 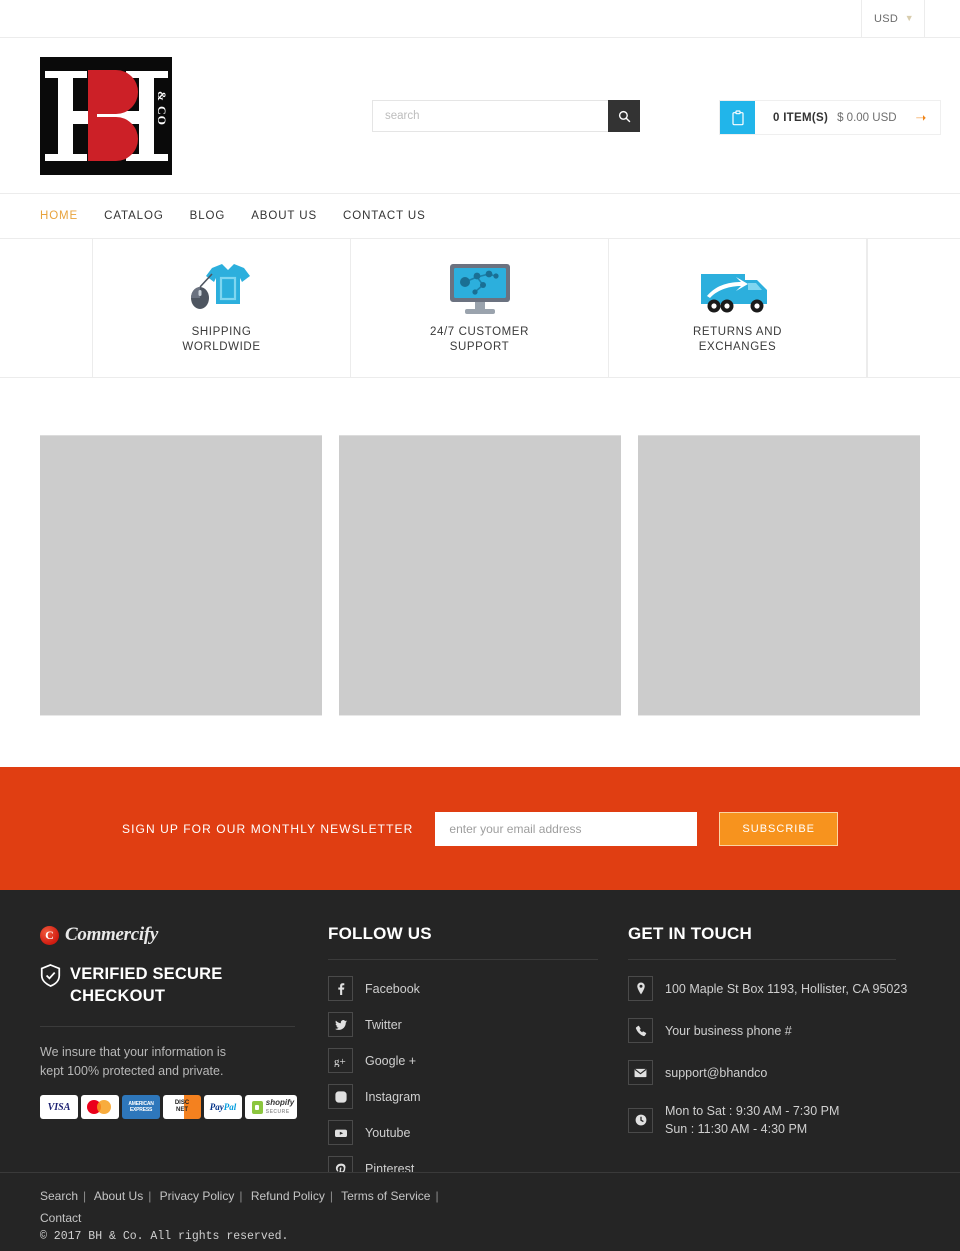 I want to click on social-label: Instagram, so click(x=393, y=1096).